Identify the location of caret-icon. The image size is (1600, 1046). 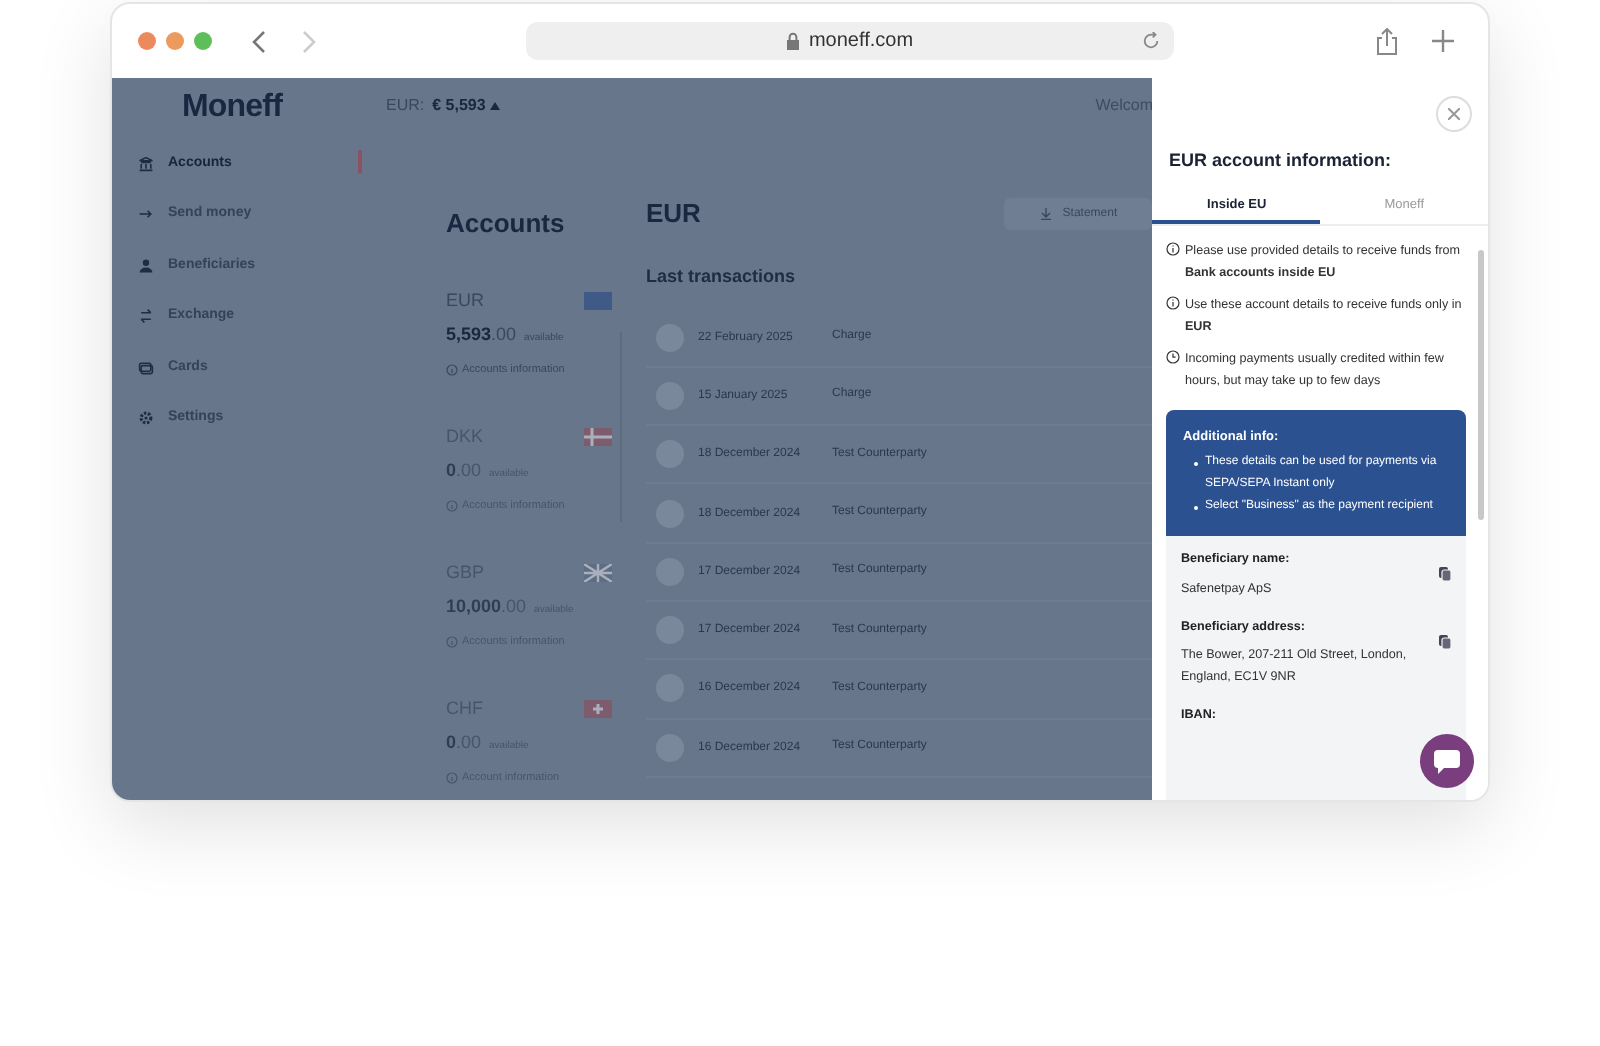
(494, 105).